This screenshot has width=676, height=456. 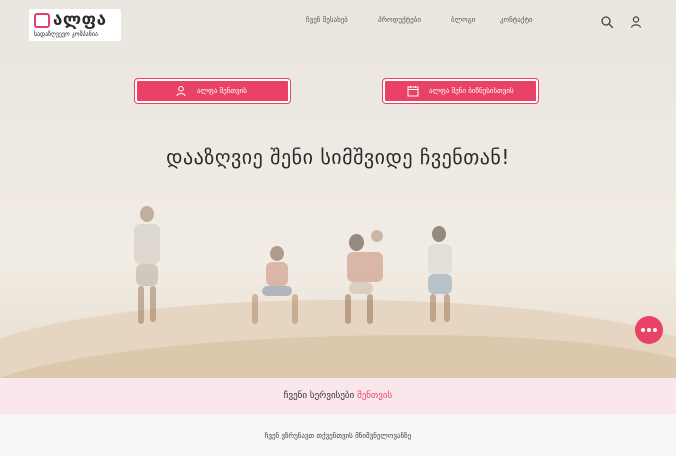 What do you see at coordinates (338, 157) in the screenshot?
I see `hero-headline: დააზღვიე შენი სიმშვიდე ჩვენთან!` at bounding box center [338, 157].